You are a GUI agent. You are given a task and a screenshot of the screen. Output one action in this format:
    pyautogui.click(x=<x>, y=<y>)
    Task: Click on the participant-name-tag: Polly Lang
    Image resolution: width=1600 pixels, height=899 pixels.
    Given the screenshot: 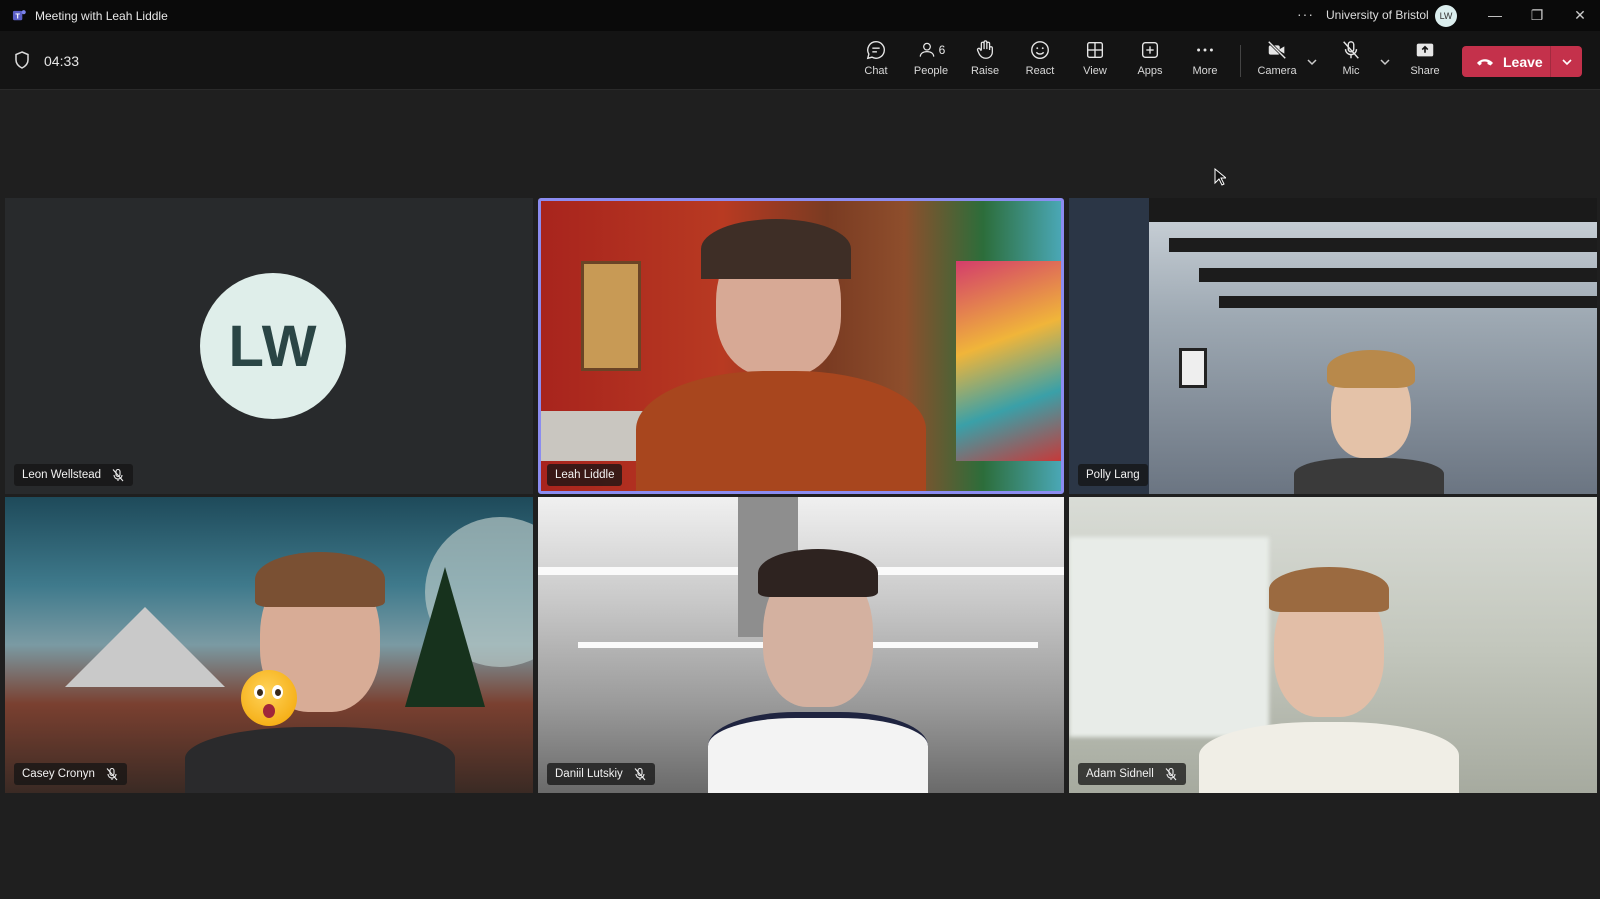 What is the action you would take?
    pyautogui.click(x=1113, y=475)
    